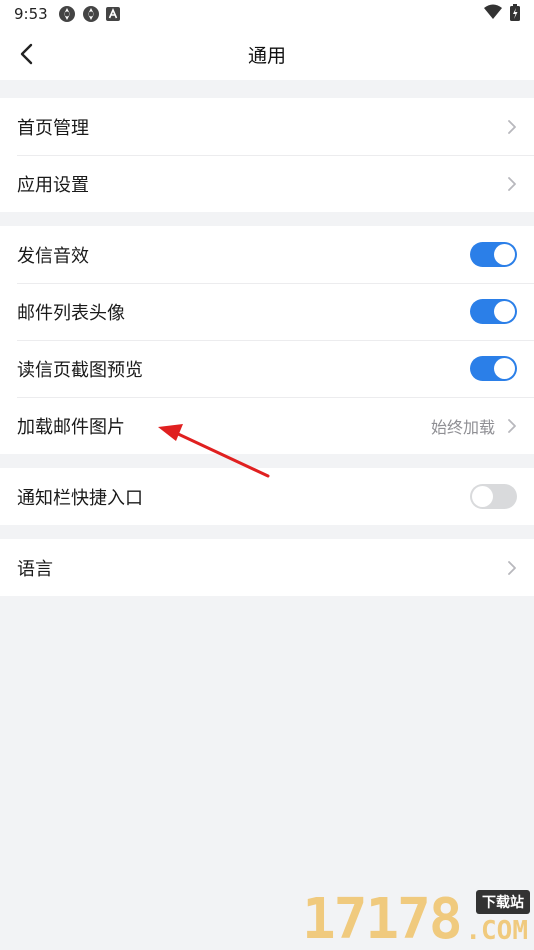 This screenshot has width=534, height=950. I want to click on row-right: 始终加载, so click(474, 426).